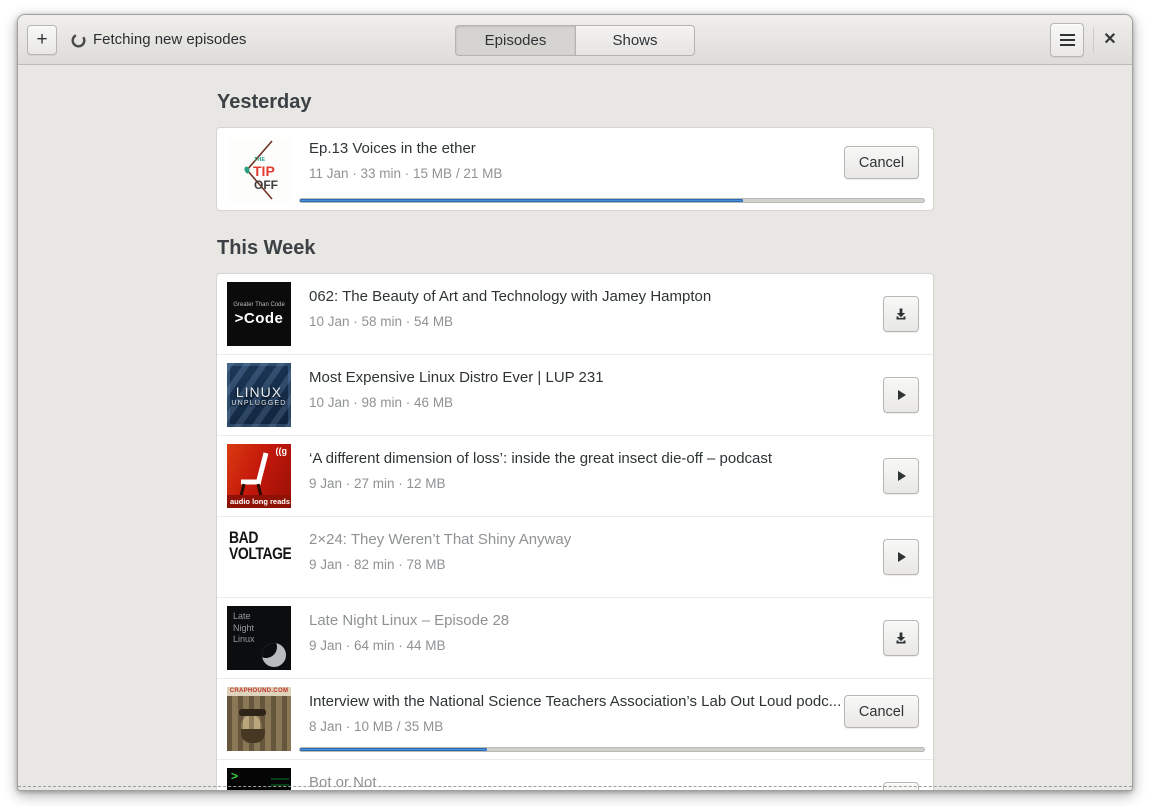 This screenshot has height=806, width=1151. Describe the element at coordinates (575, 786) in the screenshot. I see `window-edge-dash` at that location.